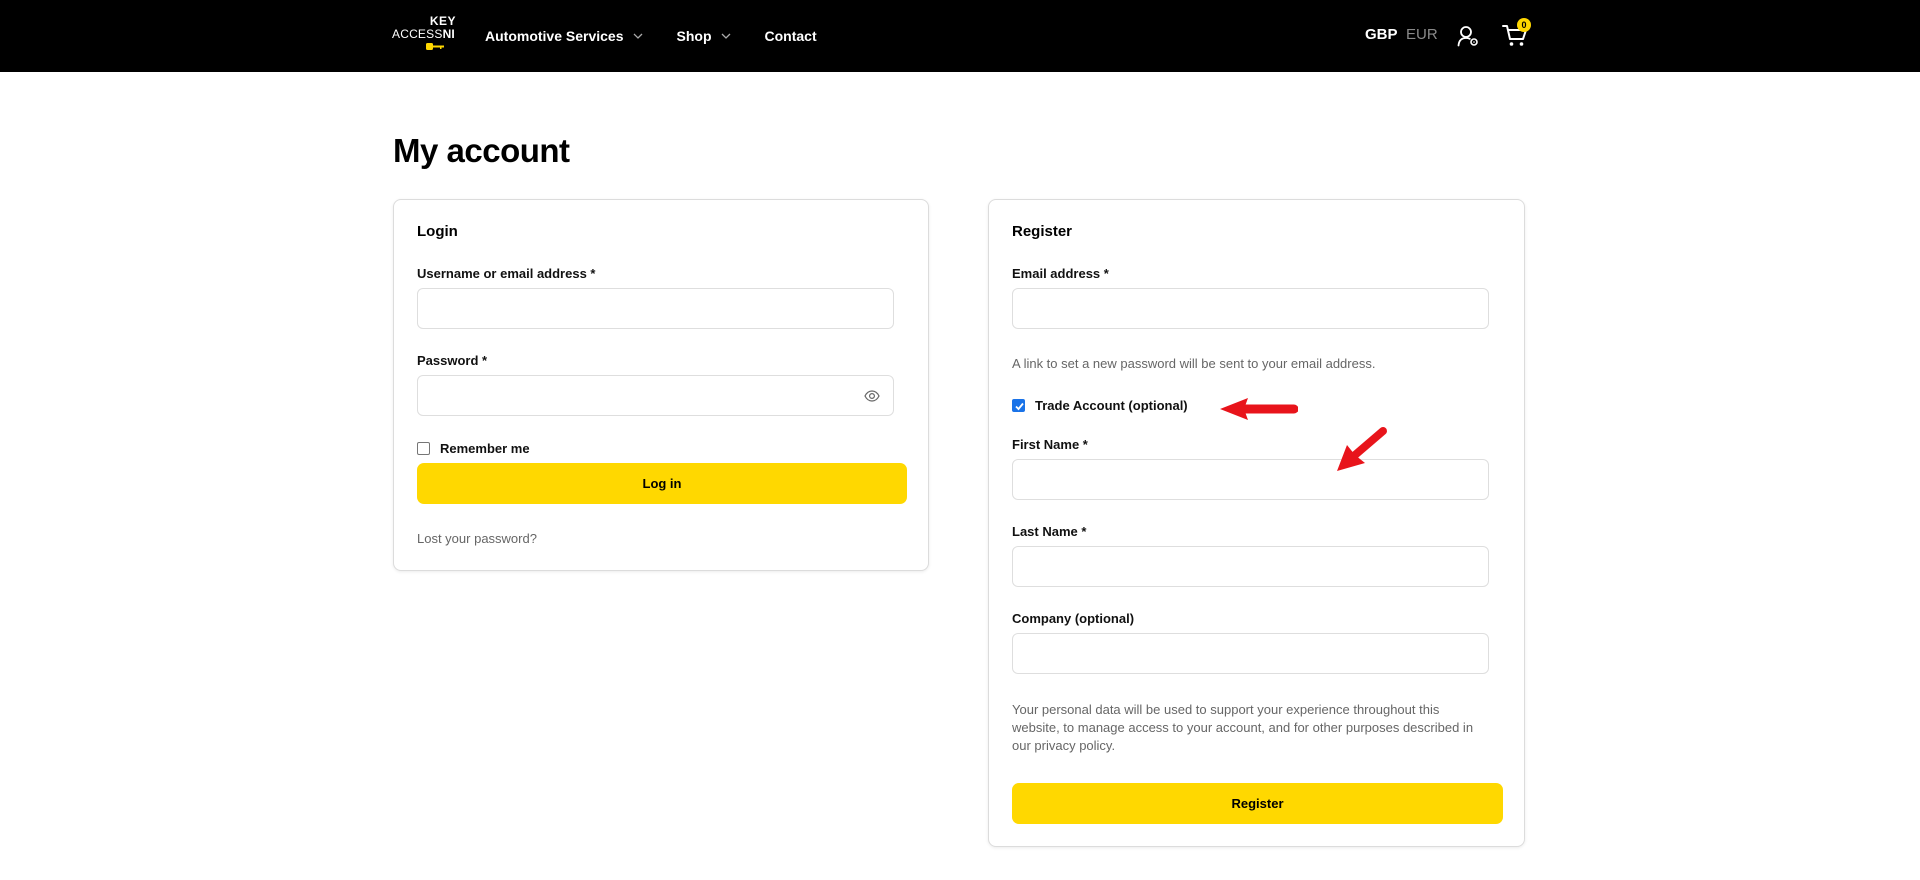 This screenshot has width=1920, height=880. What do you see at coordinates (1060, 273) in the screenshot?
I see `email-label: Email address *` at bounding box center [1060, 273].